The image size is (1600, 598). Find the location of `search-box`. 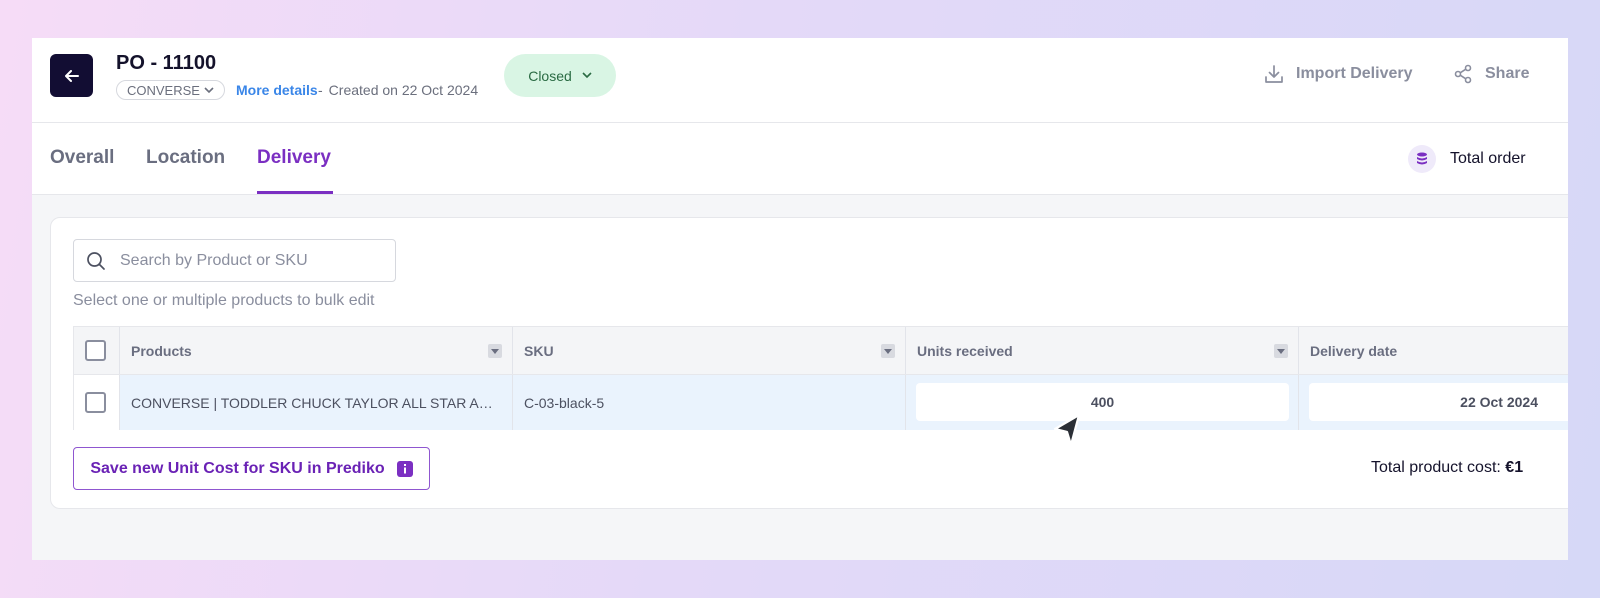

search-box is located at coordinates (234, 260).